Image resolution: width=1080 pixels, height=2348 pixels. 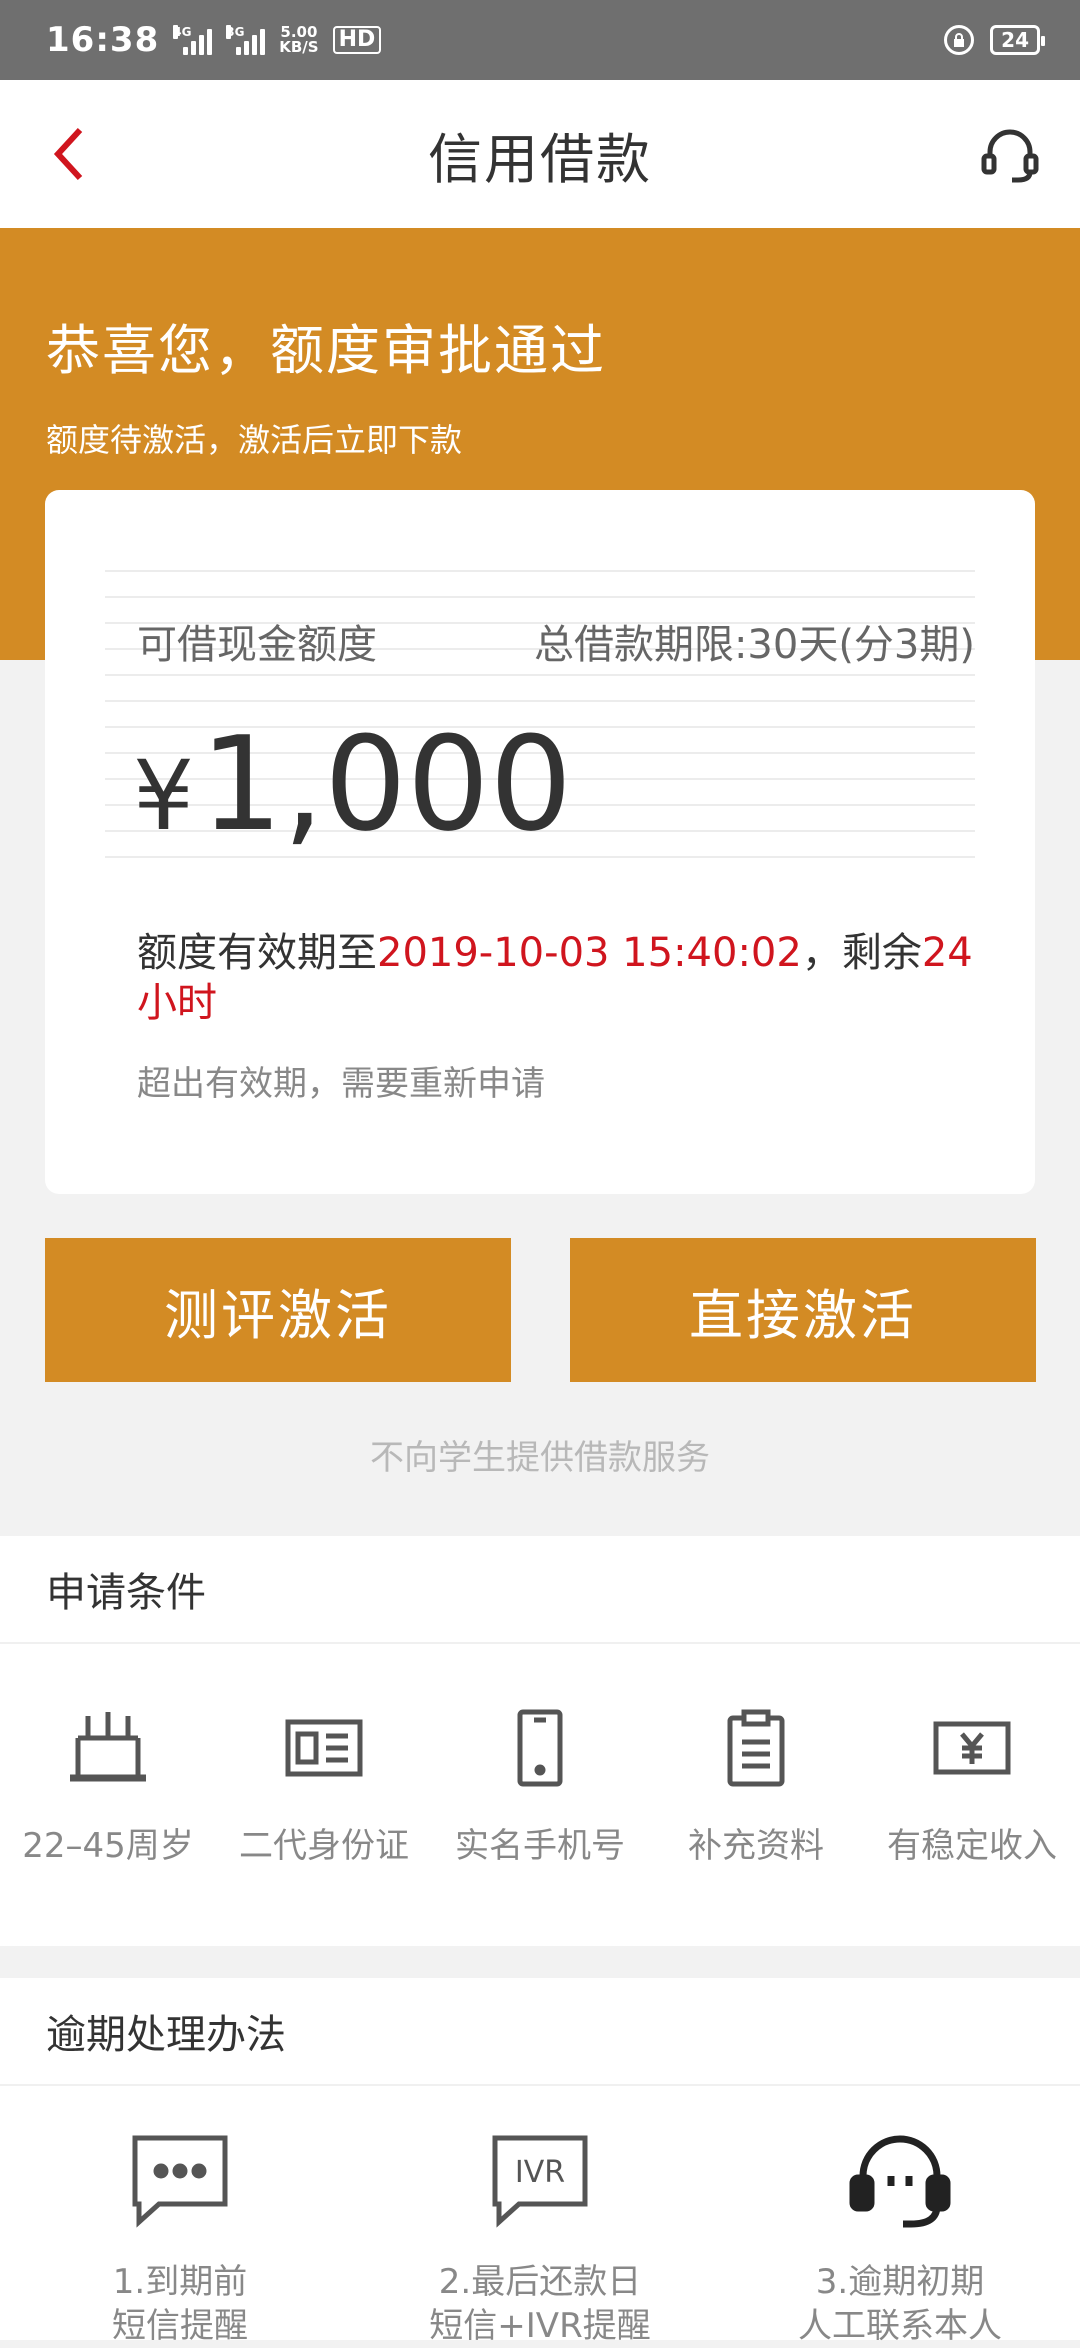 I want to click on ivr-bubble-icon: IVR, so click(x=540, y=2181).